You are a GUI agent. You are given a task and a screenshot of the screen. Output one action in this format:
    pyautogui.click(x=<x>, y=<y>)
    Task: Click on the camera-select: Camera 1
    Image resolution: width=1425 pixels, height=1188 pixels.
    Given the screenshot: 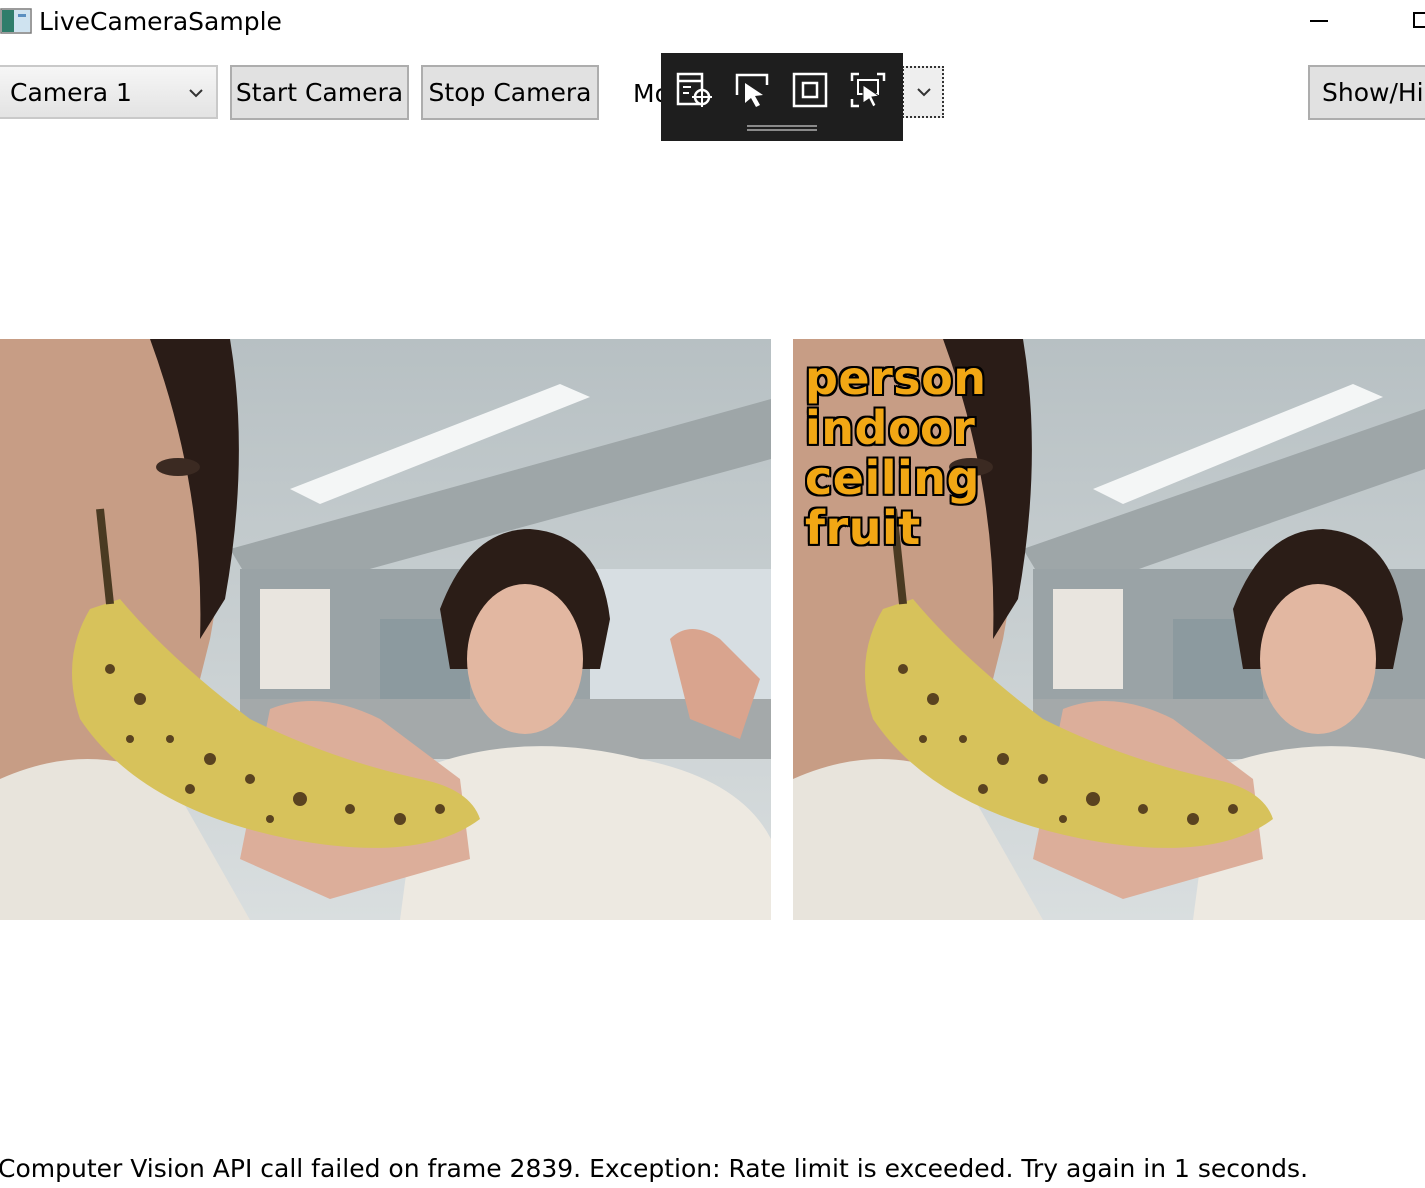 What is the action you would take?
    pyautogui.click(x=109, y=92)
    